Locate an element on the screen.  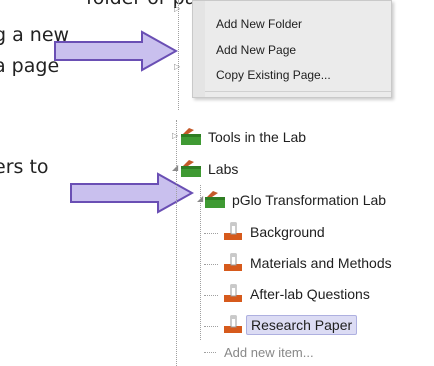
tree-item-materials-and-methods: Materials and Methods is located at coordinates (307, 263).